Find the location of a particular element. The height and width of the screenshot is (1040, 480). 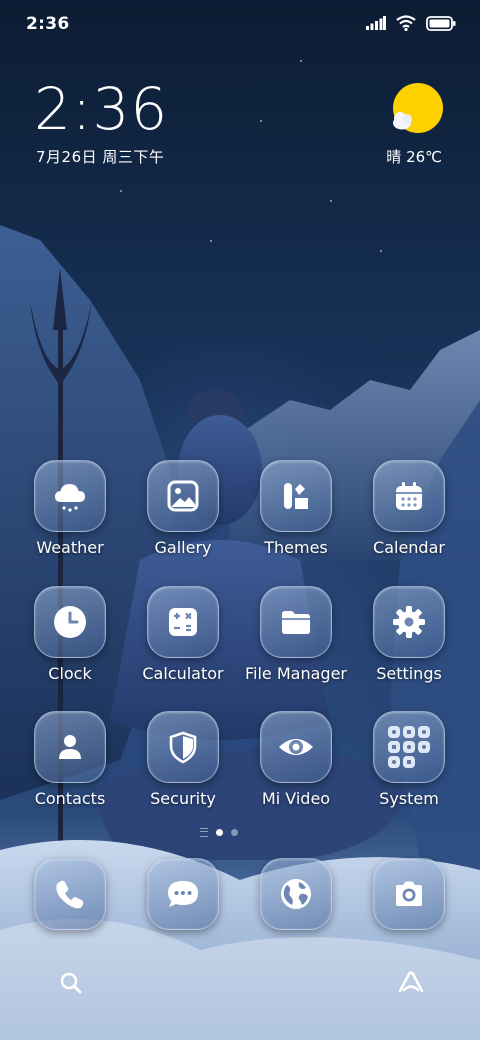

app-system-folder: System is located at coordinates (409, 759).